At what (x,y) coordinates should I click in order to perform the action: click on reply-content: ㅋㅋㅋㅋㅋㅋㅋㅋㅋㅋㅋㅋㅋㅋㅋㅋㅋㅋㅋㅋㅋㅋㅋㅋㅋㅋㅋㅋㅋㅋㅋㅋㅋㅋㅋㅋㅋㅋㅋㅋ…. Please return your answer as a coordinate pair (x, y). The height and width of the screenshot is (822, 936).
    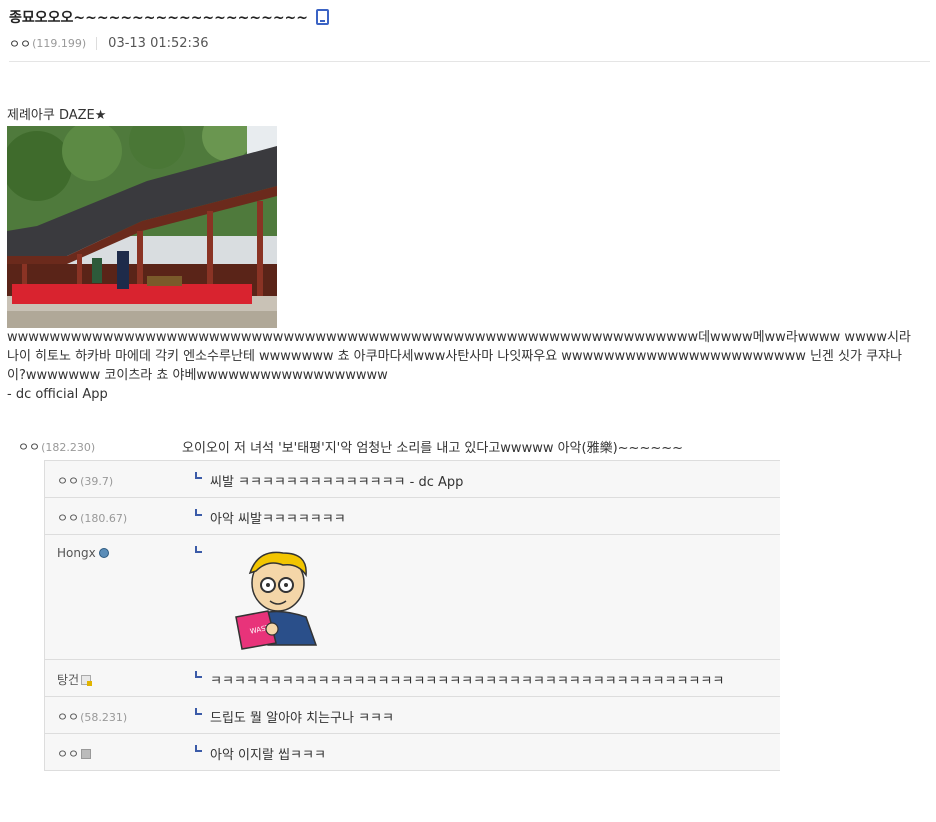
    Looking at the image, I should click on (487, 678).